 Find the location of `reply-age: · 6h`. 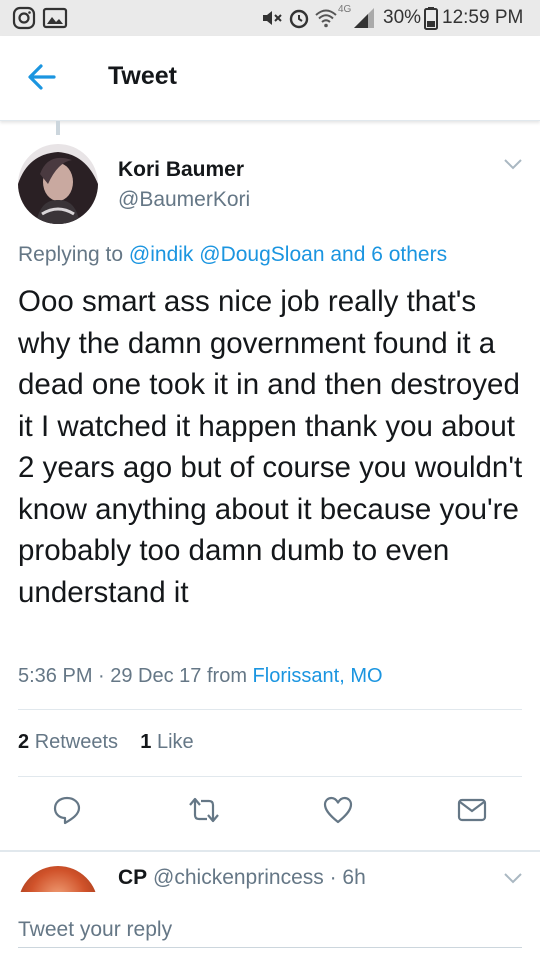

reply-age: · 6h is located at coordinates (347, 877).